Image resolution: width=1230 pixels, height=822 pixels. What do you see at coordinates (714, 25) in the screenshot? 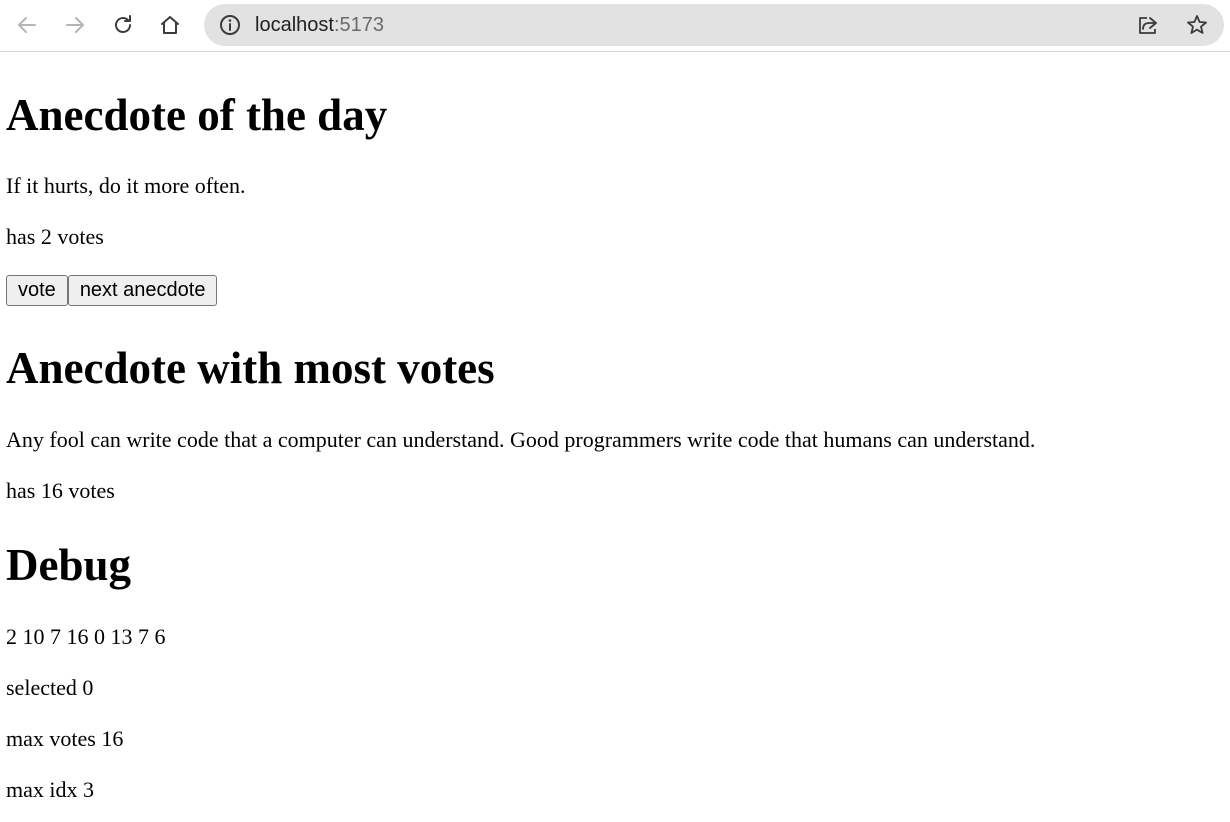
I see `address-bar: localhost:5173` at bounding box center [714, 25].